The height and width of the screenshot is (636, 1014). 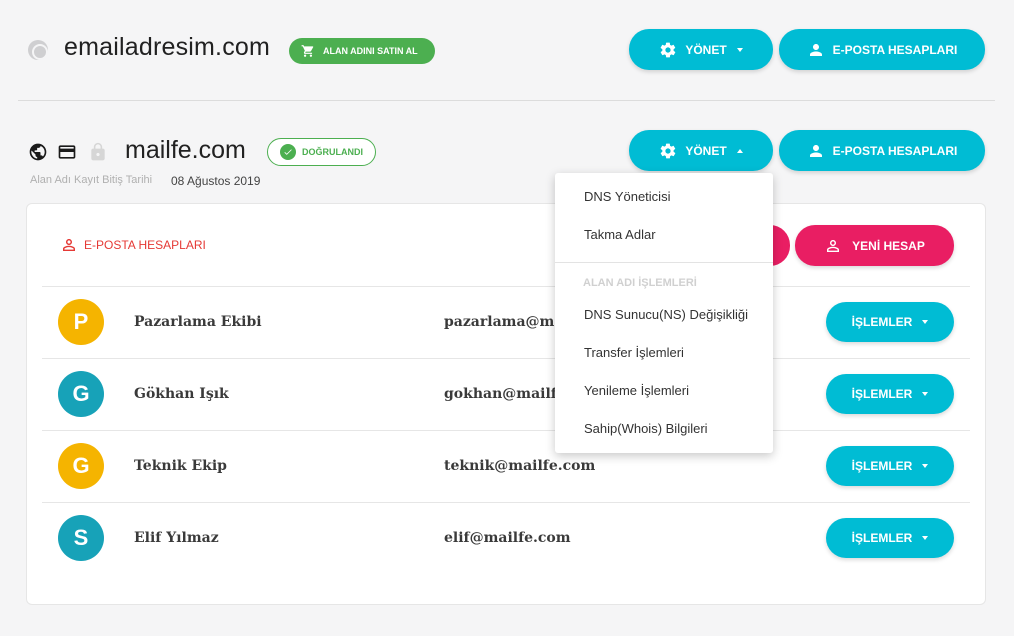 I want to click on account-name: Gökhan Işık, so click(x=181, y=394).